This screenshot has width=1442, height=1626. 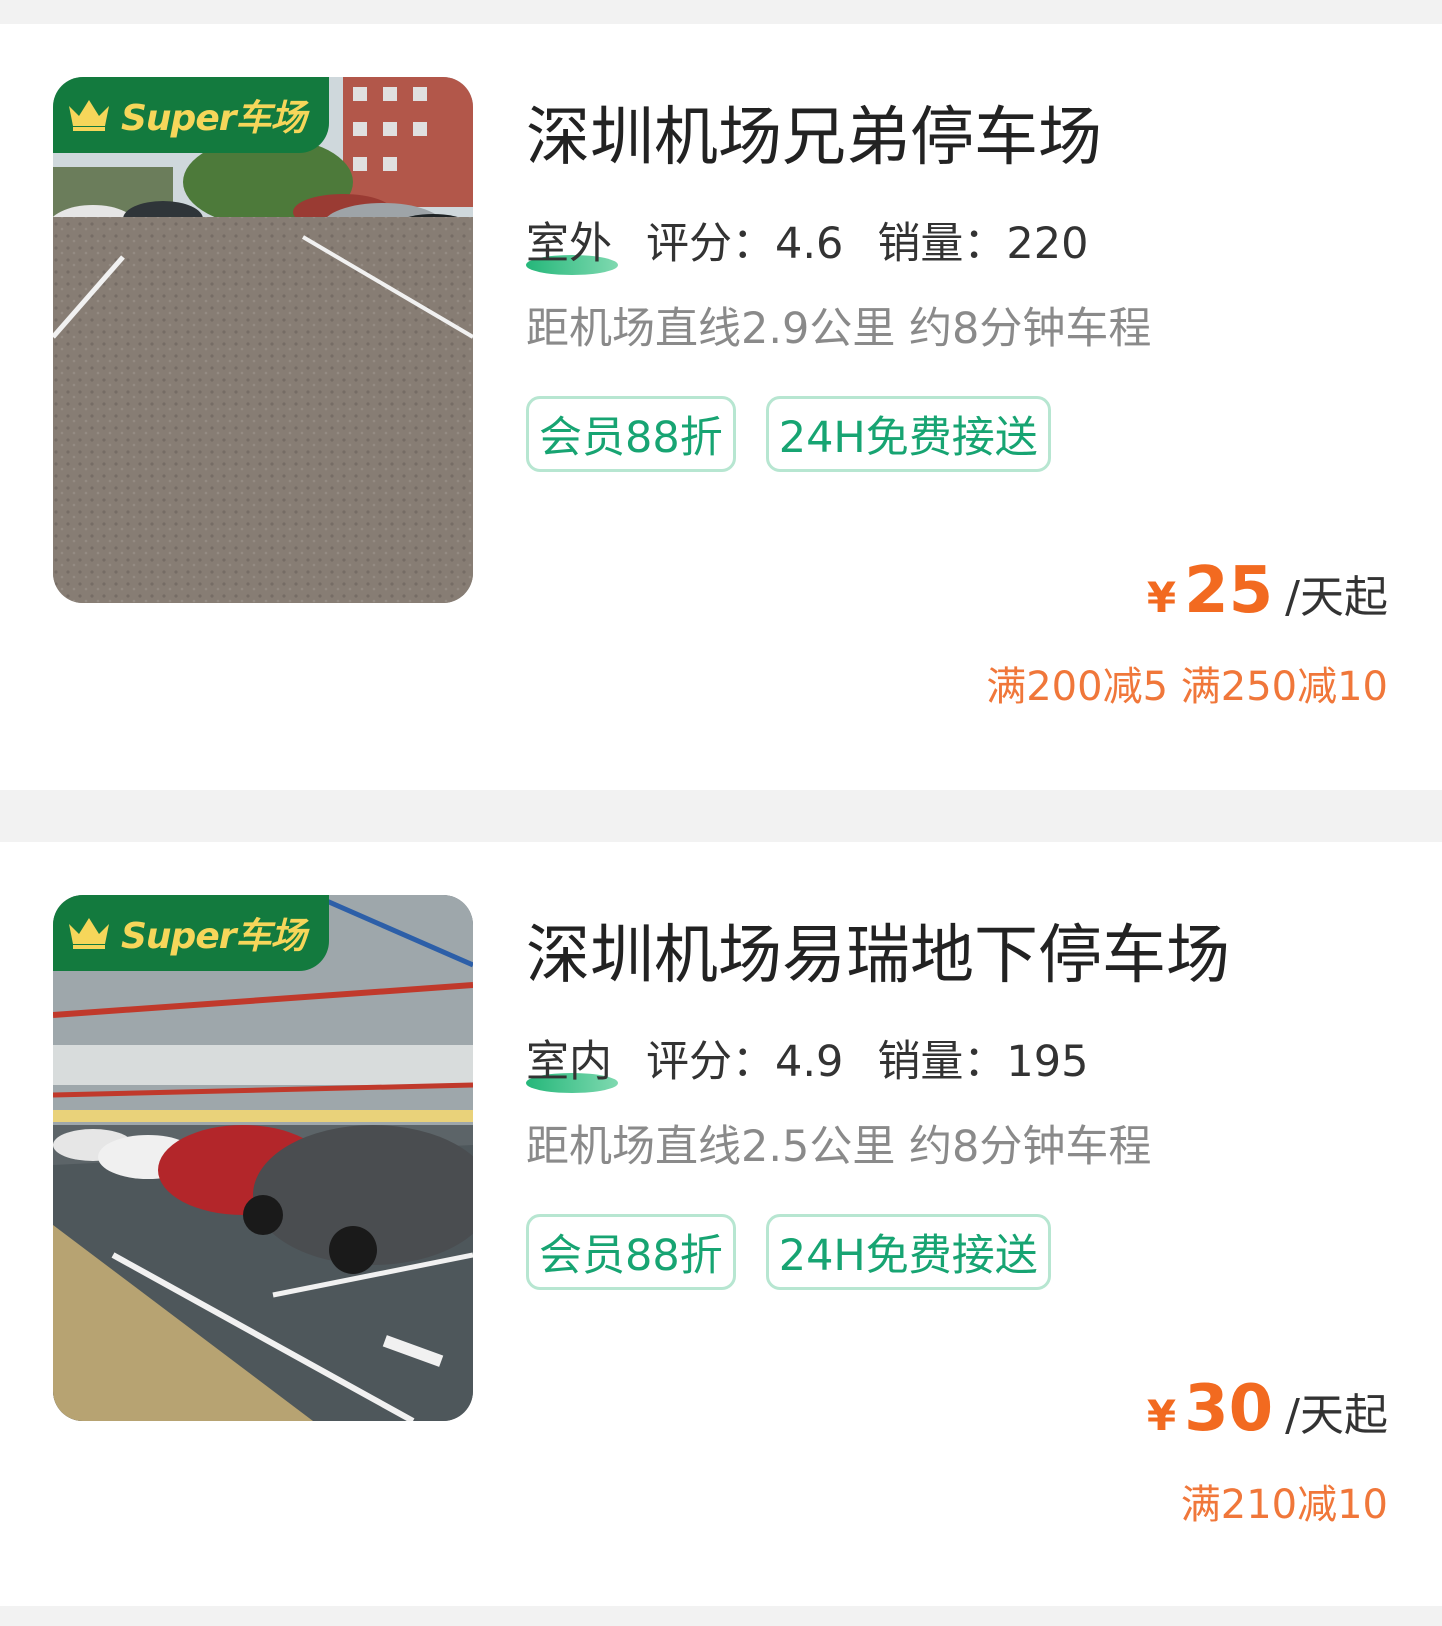 What do you see at coordinates (983, 244) in the screenshot?
I see `sales-label: 销量：220` at bounding box center [983, 244].